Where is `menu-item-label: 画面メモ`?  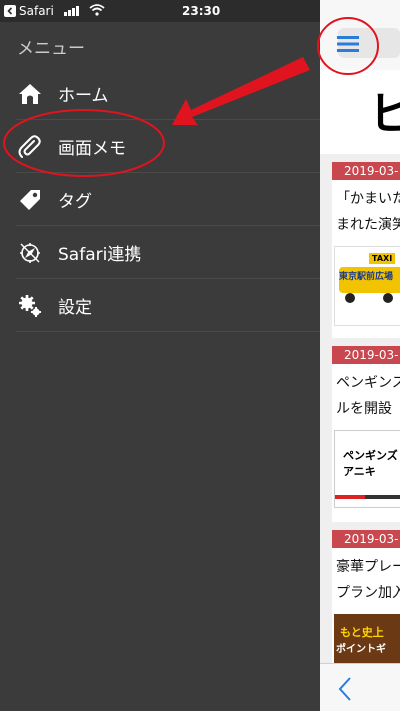 menu-item-label: 画面メモ is located at coordinates (92, 149).